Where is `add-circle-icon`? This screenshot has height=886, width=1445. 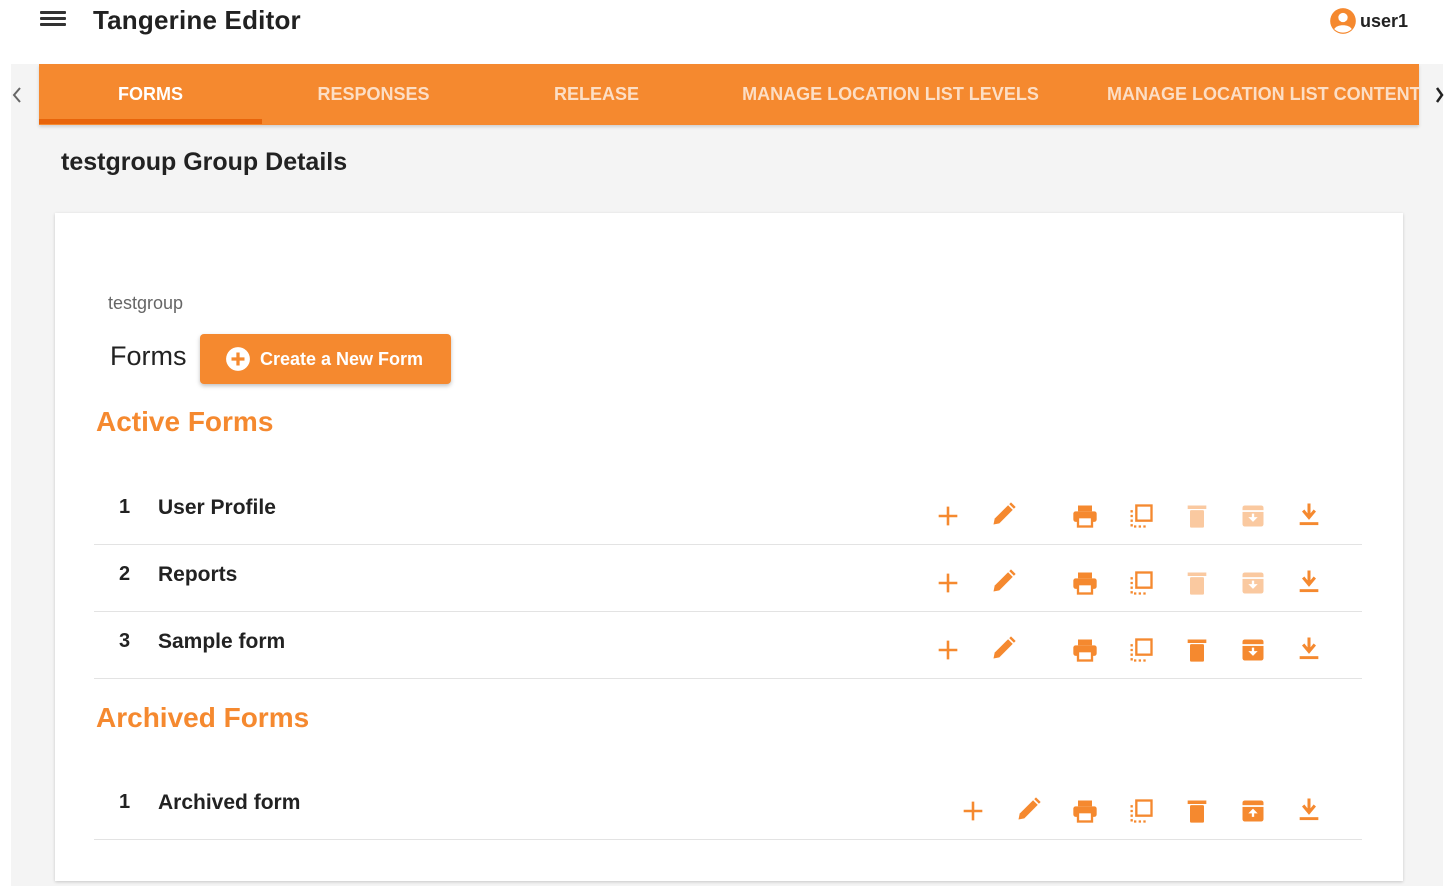 add-circle-icon is located at coordinates (238, 359).